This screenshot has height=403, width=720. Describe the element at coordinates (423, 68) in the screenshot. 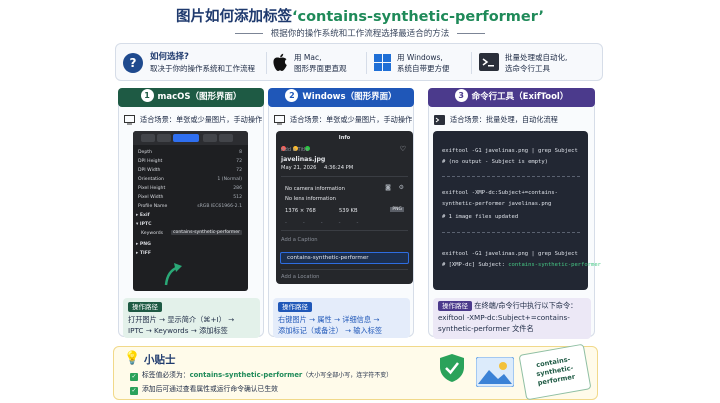

I see `guide-windows-line2: 系统自带更方便` at that location.